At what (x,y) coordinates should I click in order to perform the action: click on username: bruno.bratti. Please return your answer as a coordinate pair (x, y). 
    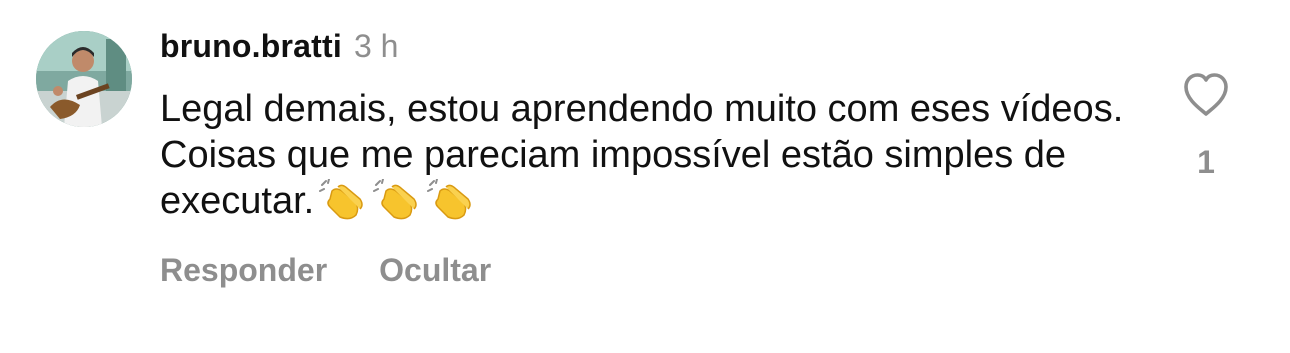
    Looking at the image, I should click on (251, 46).